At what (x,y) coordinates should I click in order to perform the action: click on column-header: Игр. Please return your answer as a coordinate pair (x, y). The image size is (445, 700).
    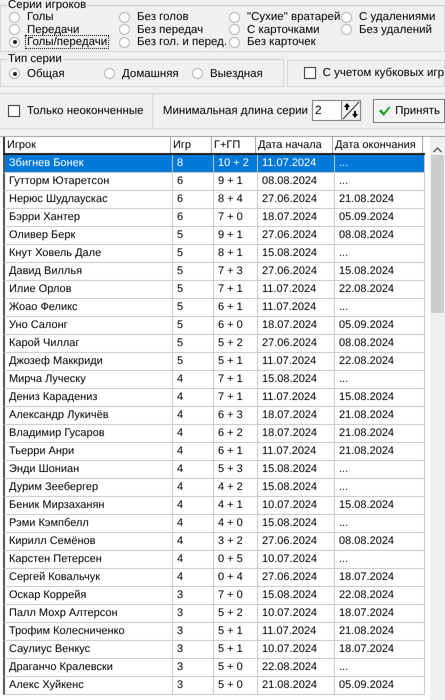
    Looking at the image, I should click on (191, 144).